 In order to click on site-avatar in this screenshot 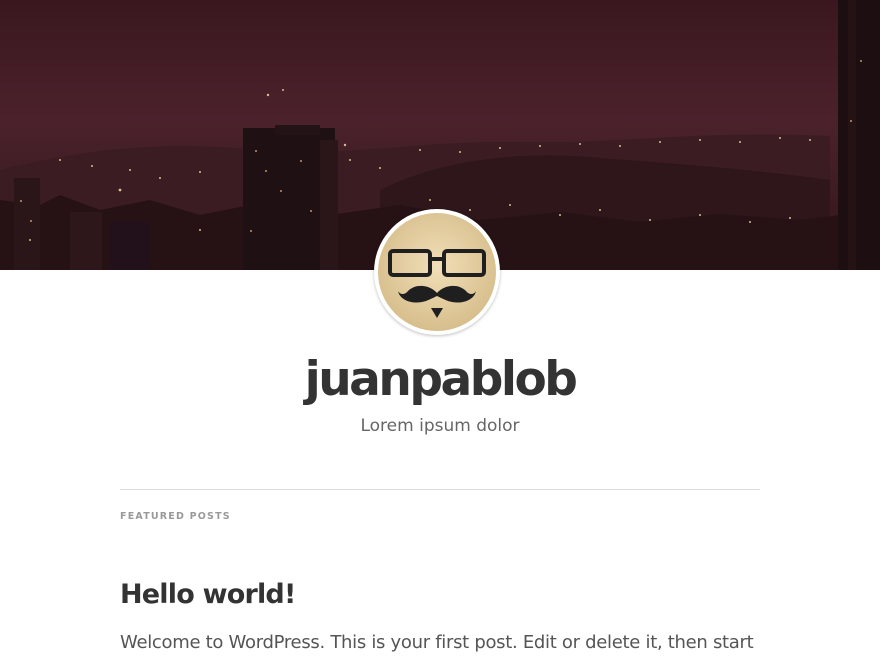, I will do `click(437, 272)`.